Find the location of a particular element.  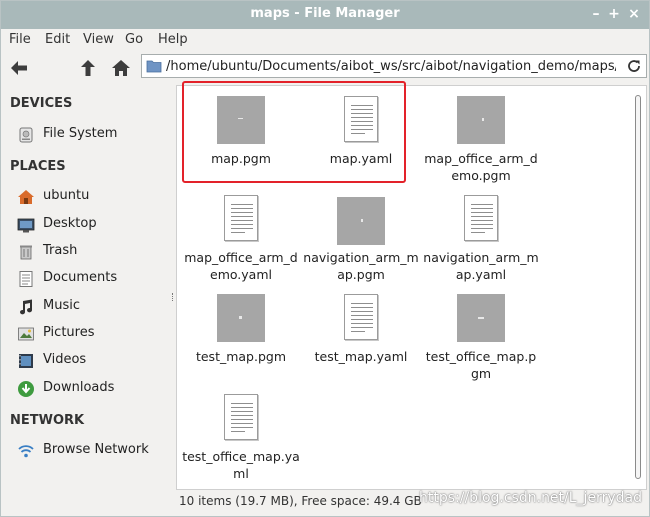

sidebar-item-label: Music is located at coordinates (61, 305).